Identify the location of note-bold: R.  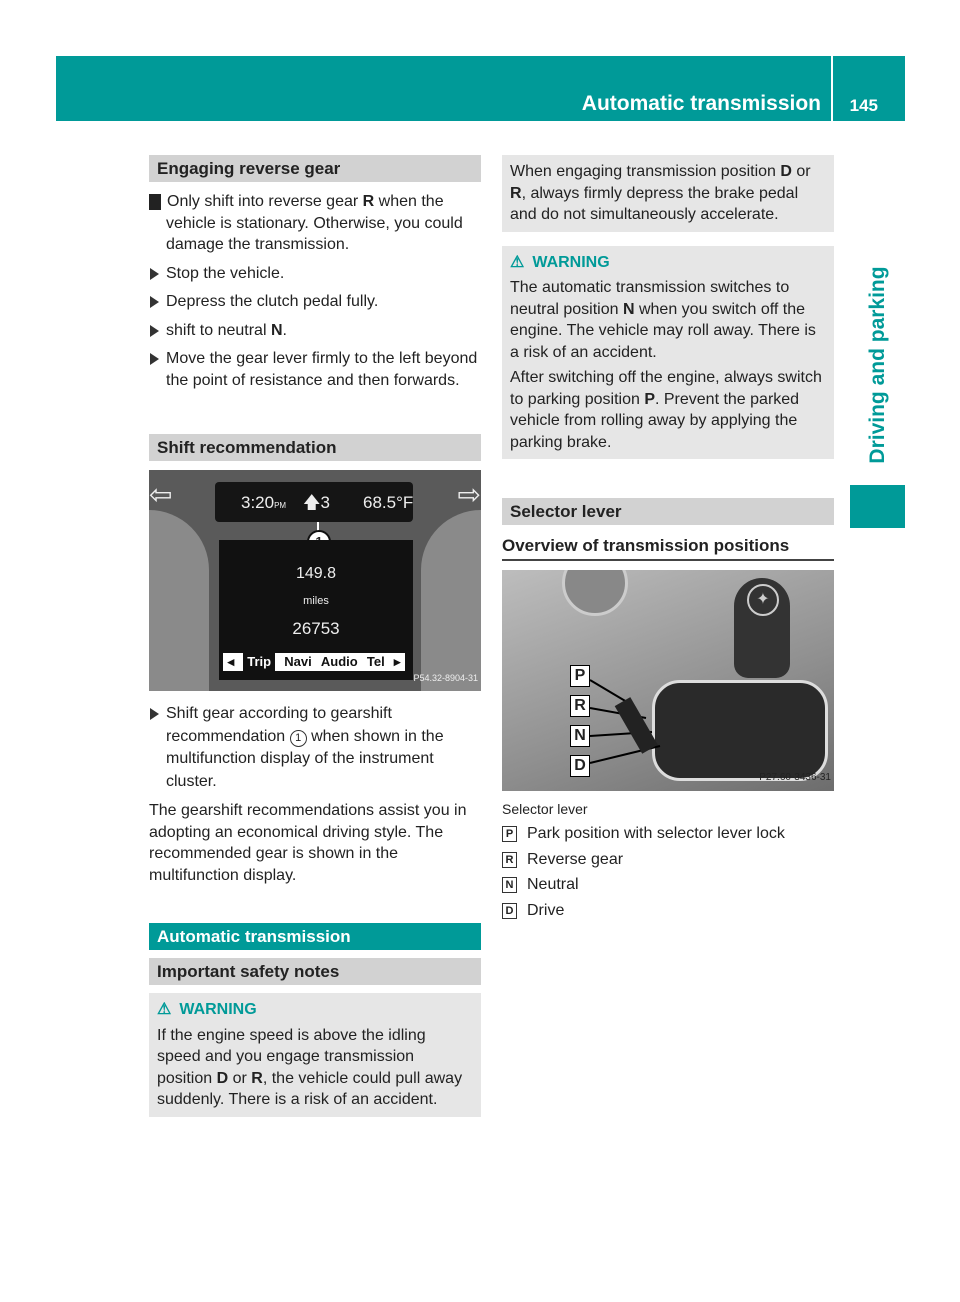
(368, 201).